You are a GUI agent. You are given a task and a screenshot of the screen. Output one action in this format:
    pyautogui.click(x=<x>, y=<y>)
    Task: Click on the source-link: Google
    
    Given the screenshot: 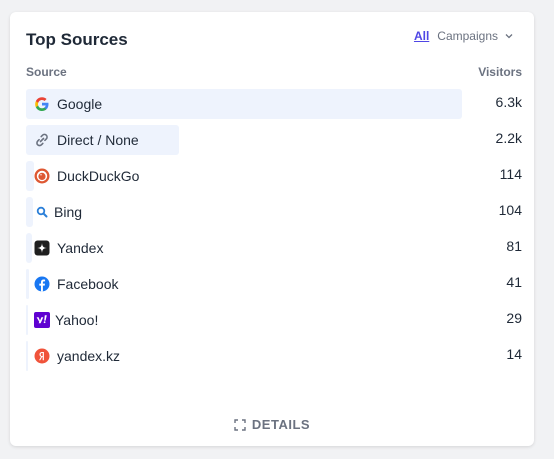 What is the action you would take?
    pyautogui.click(x=68, y=104)
    